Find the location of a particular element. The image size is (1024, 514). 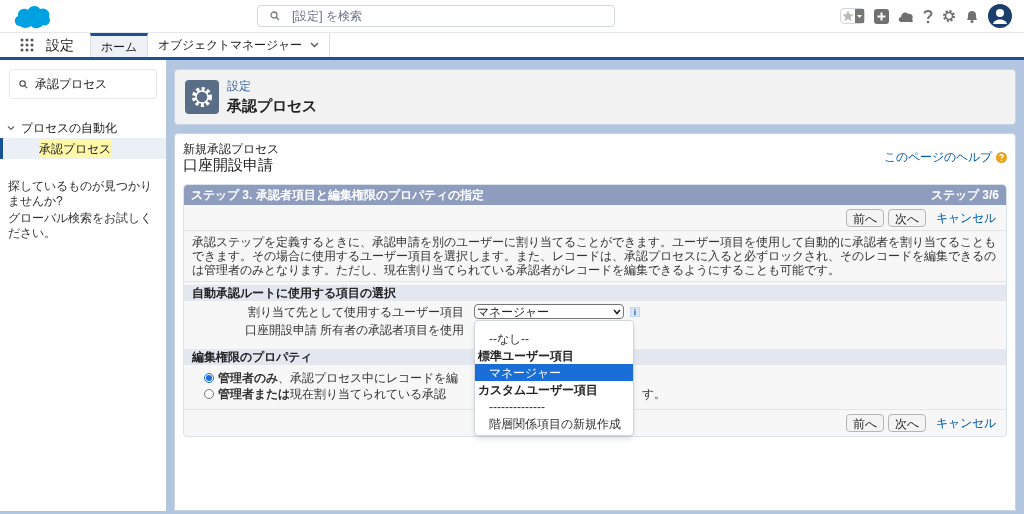

field-label: 割り当て先として使用するユーザー項目 is located at coordinates (356, 312).